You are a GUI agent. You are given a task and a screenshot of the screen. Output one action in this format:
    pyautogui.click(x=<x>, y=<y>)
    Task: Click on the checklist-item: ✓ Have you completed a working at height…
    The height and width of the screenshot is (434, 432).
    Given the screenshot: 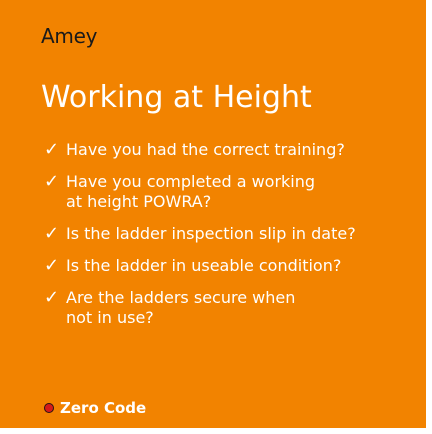 What is the action you would take?
    pyautogui.click(x=200, y=192)
    